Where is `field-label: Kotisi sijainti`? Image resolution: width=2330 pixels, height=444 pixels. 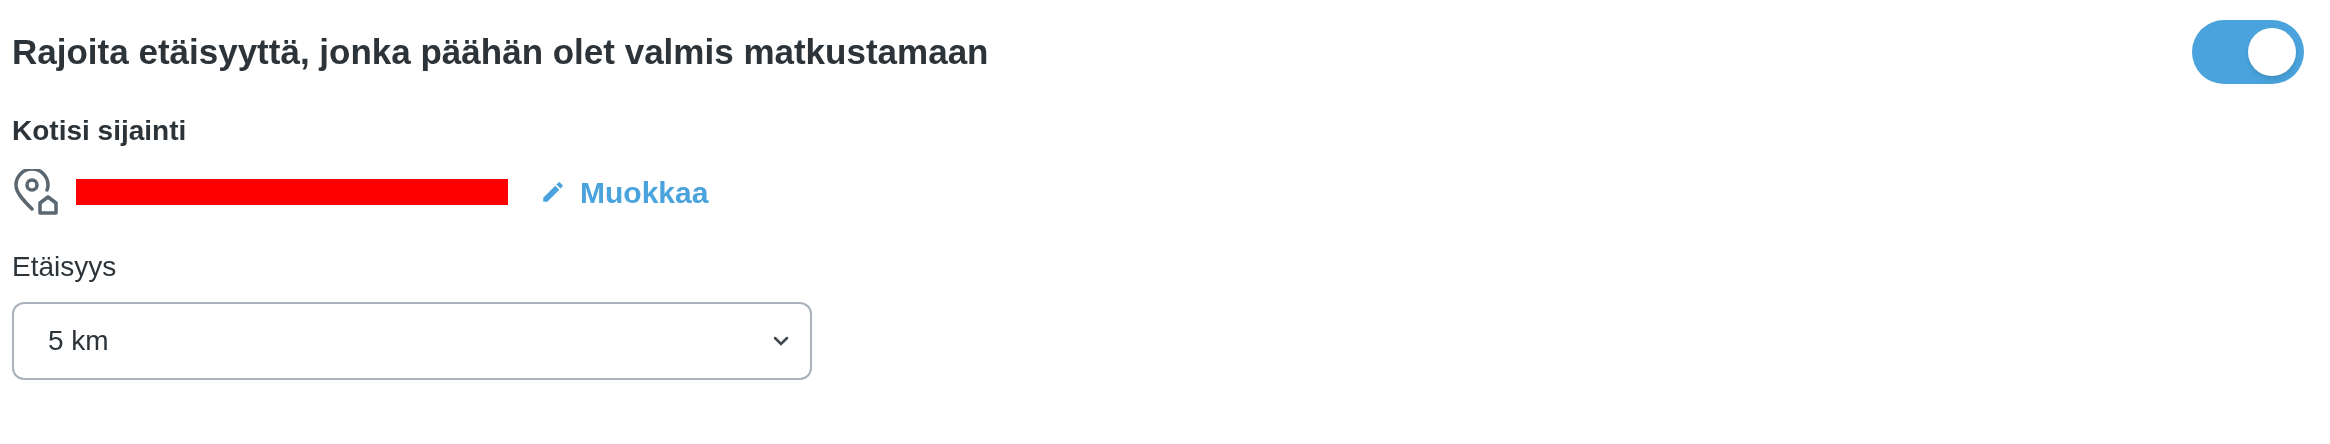
field-label: Kotisi sijainti is located at coordinates (100, 131).